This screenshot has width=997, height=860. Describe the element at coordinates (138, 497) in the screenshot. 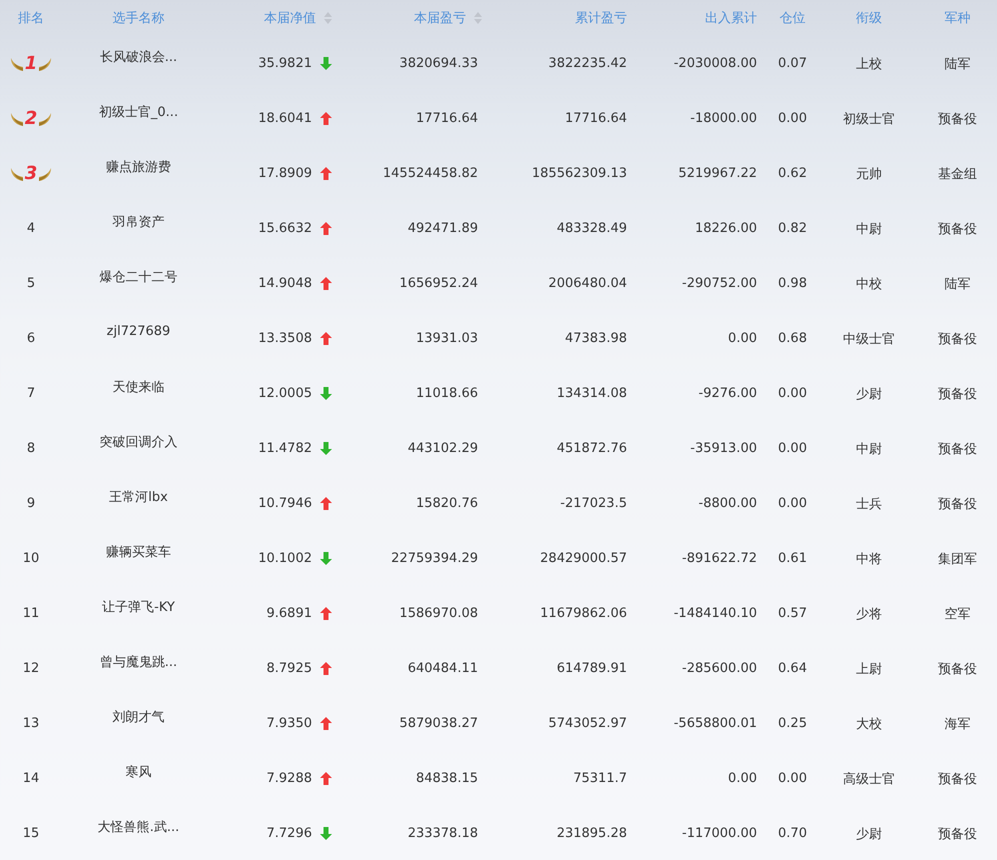

I see `player-name: 王常河lbx` at that location.